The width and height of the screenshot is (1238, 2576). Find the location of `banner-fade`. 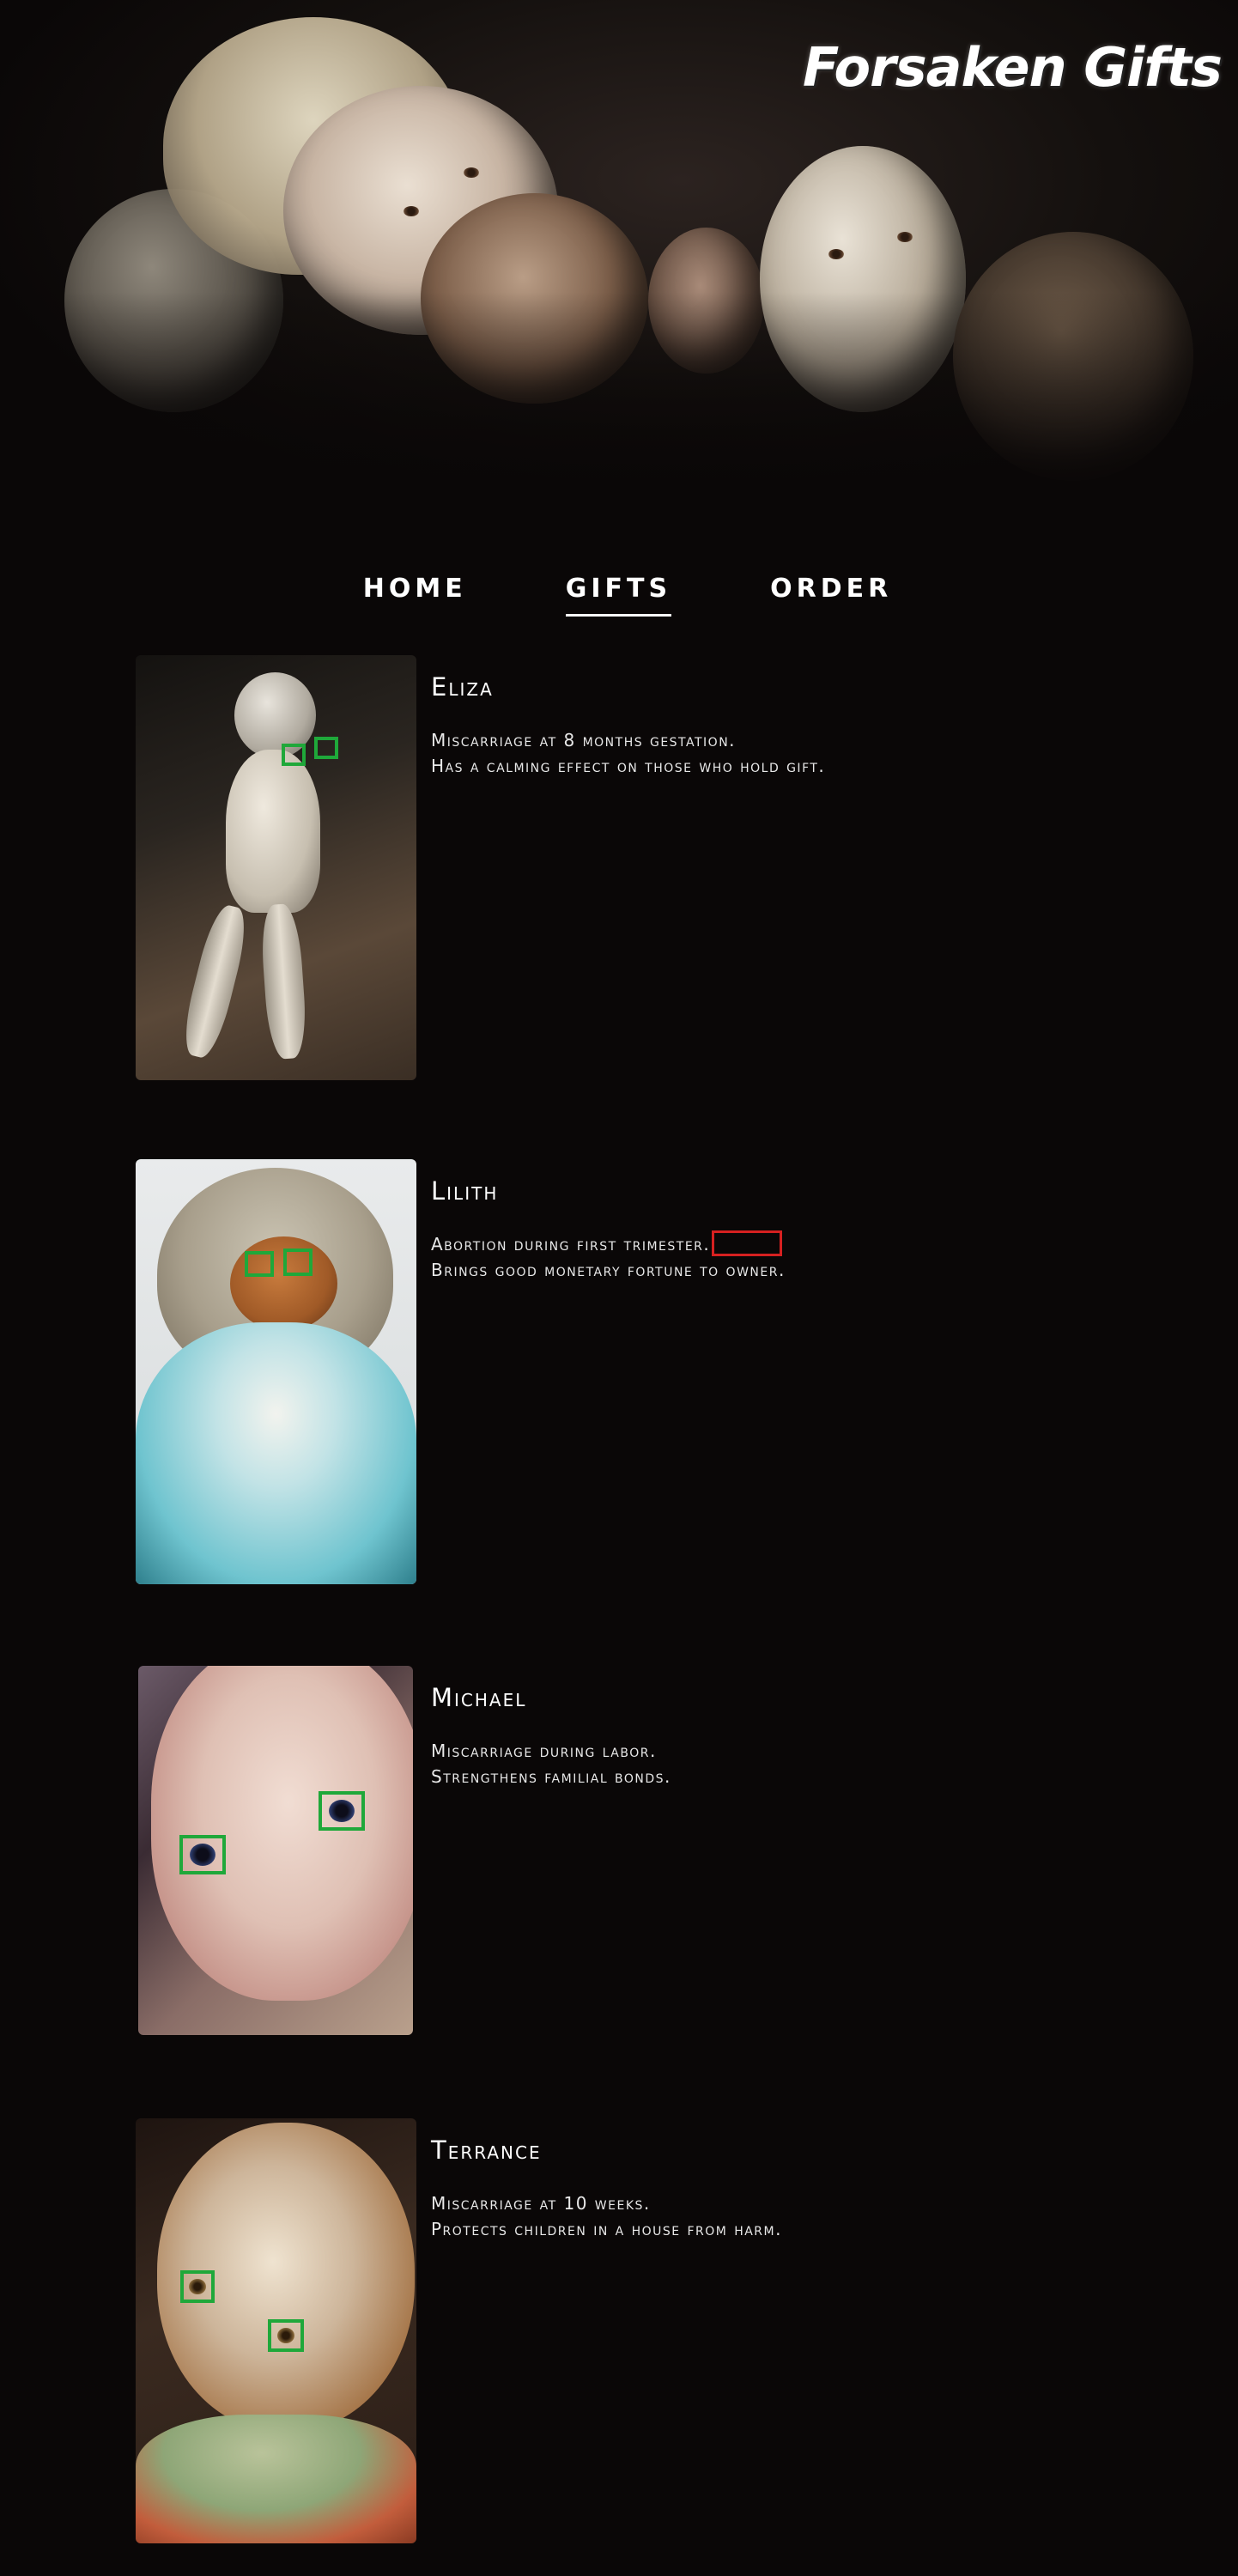

banner-fade is located at coordinates (619, 403).